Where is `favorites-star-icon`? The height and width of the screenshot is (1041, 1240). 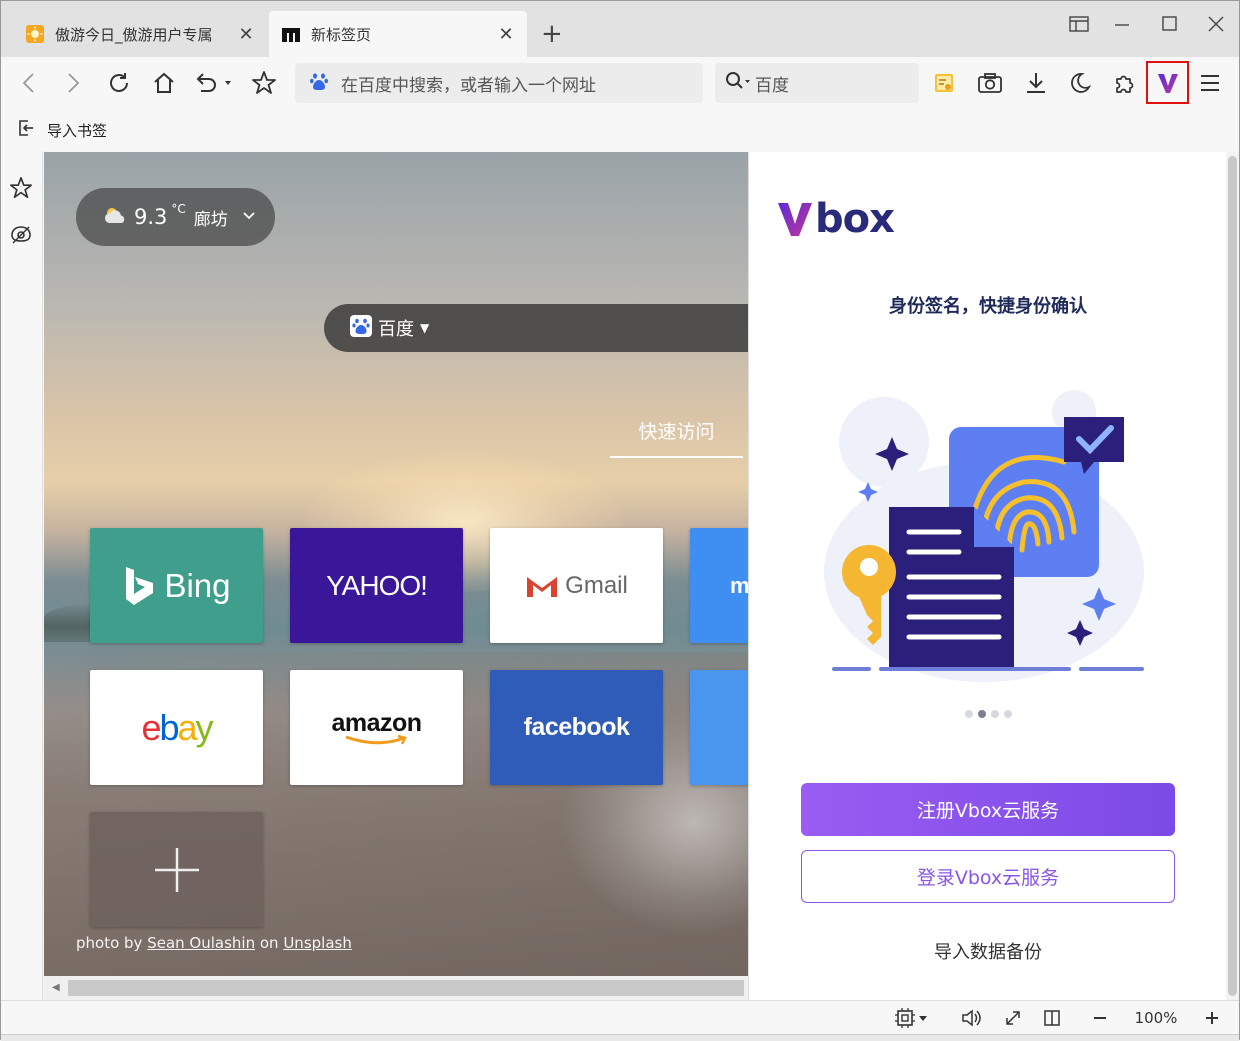 favorites-star-icon is located at coordinates (21, 188).